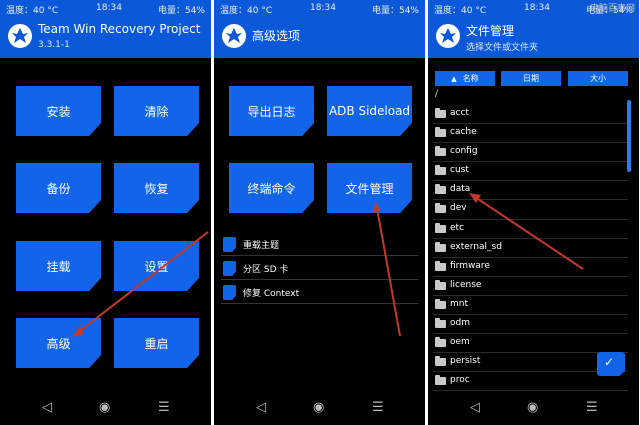  I want to click on app-header: 文件管理 选择文件或文件夹, so click(533, 37).